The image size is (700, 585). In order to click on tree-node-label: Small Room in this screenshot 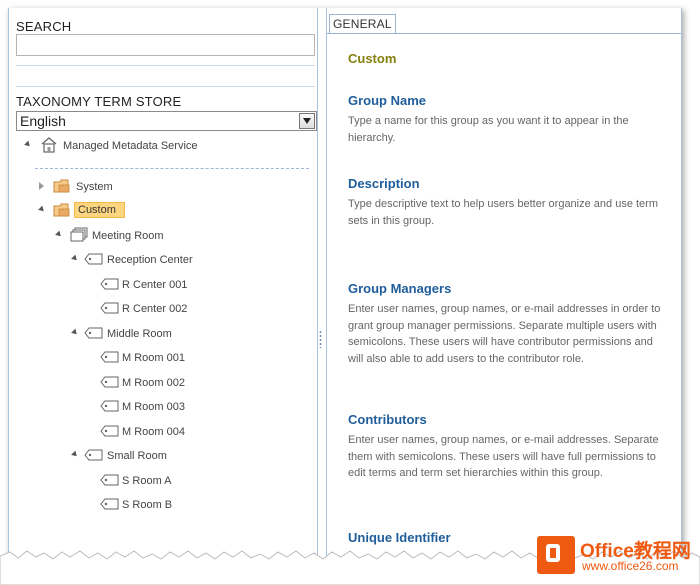, I will do `click(137, 456)`.